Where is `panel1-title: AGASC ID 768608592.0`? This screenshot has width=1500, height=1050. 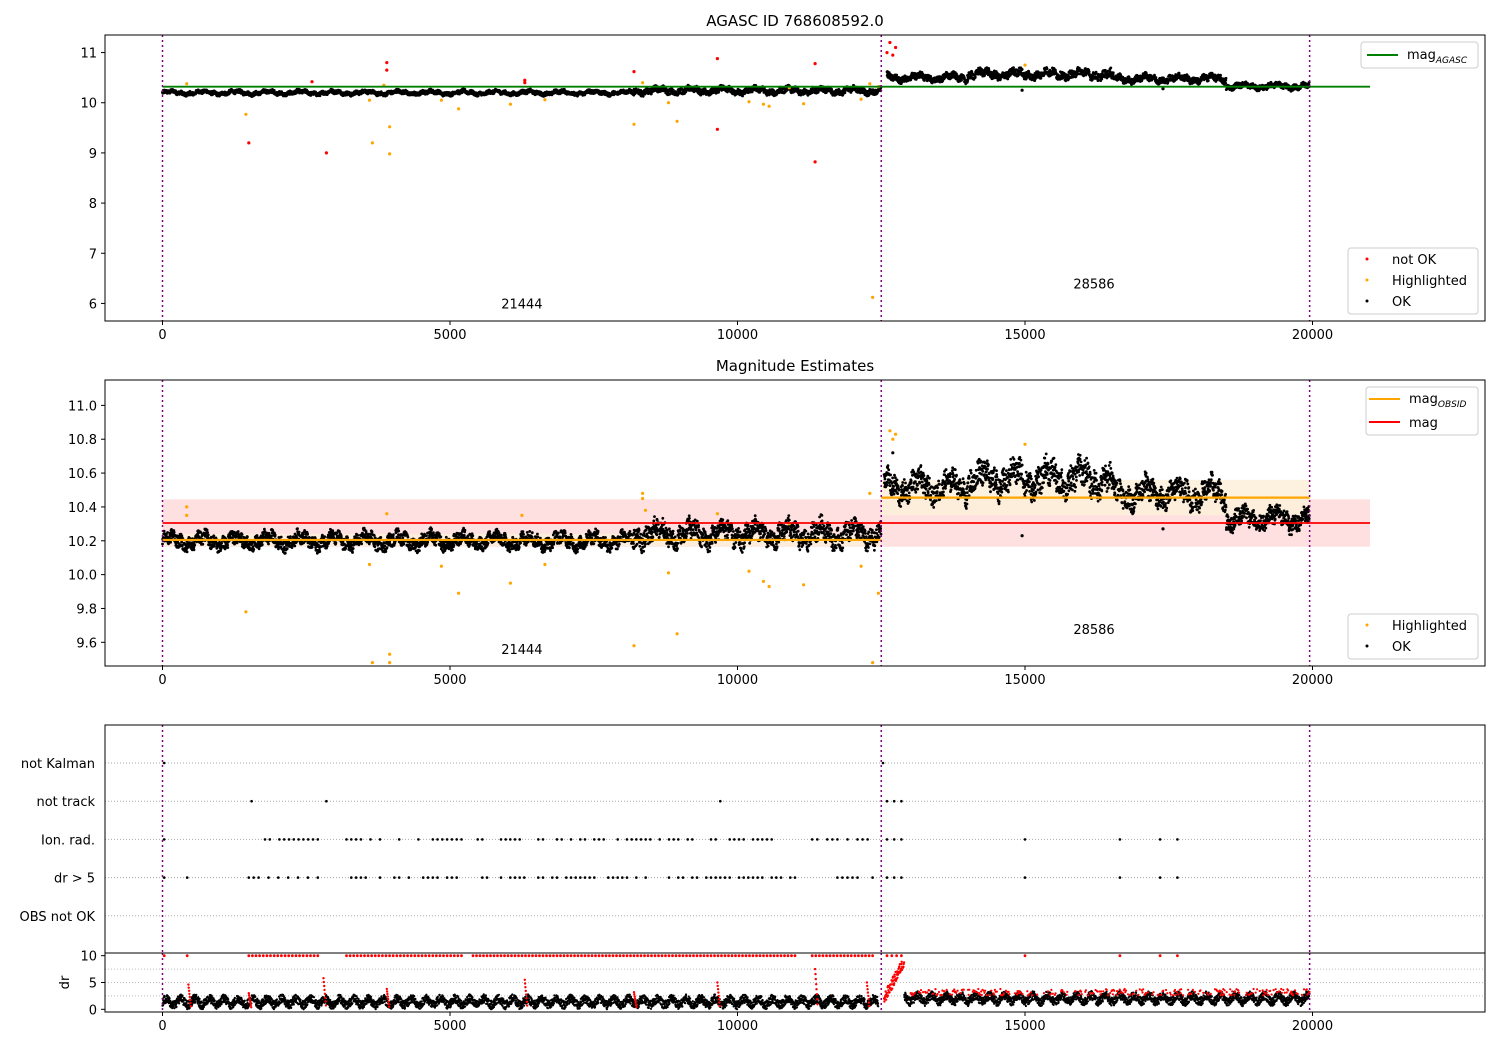 panel1-title: AGASC ID 768608592.0 is located at coordinates (795, 21).